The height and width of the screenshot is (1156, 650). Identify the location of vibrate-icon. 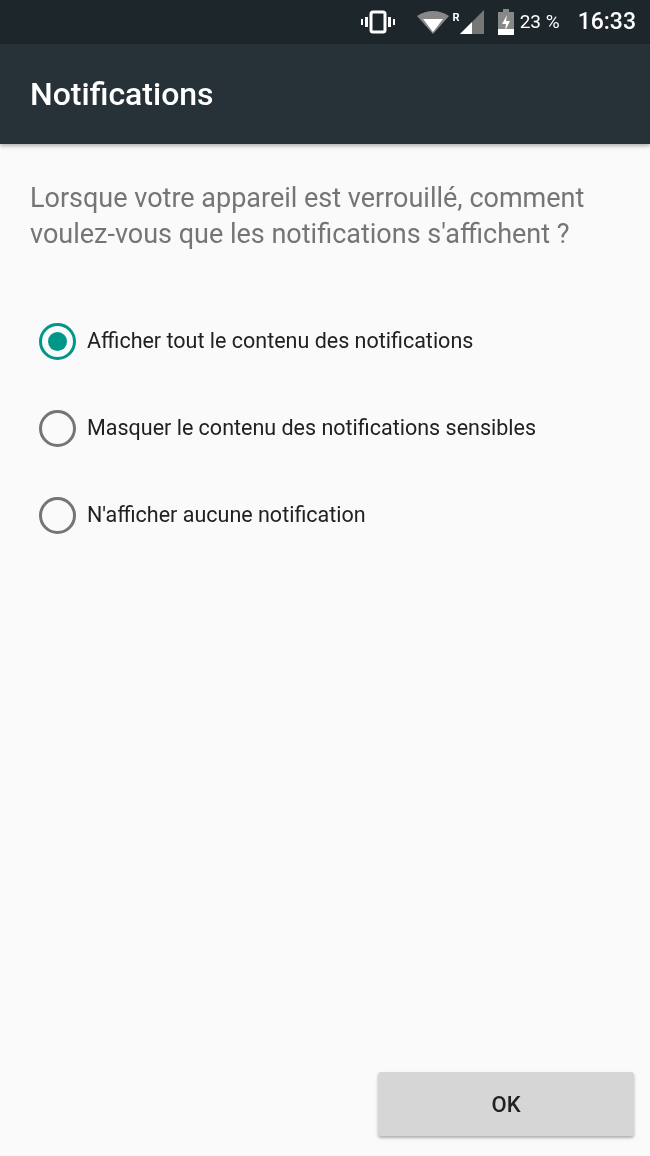
(377, 22).